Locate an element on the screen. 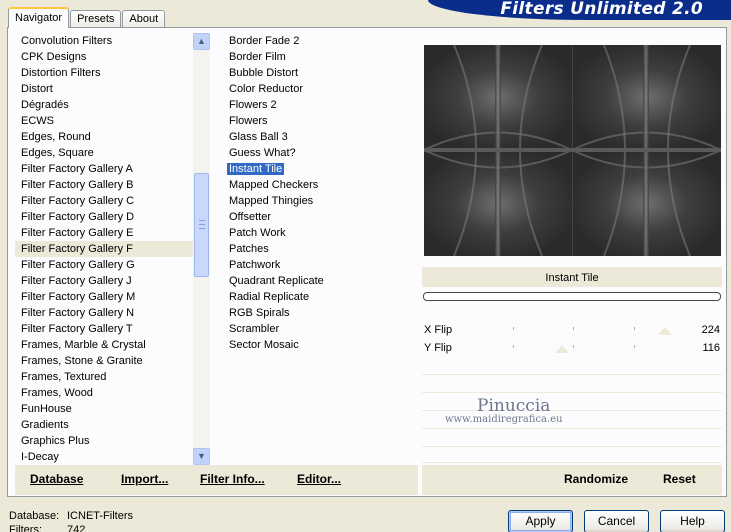  category-item: Filter Factory Gallery J is located at coordinates (104, 281).